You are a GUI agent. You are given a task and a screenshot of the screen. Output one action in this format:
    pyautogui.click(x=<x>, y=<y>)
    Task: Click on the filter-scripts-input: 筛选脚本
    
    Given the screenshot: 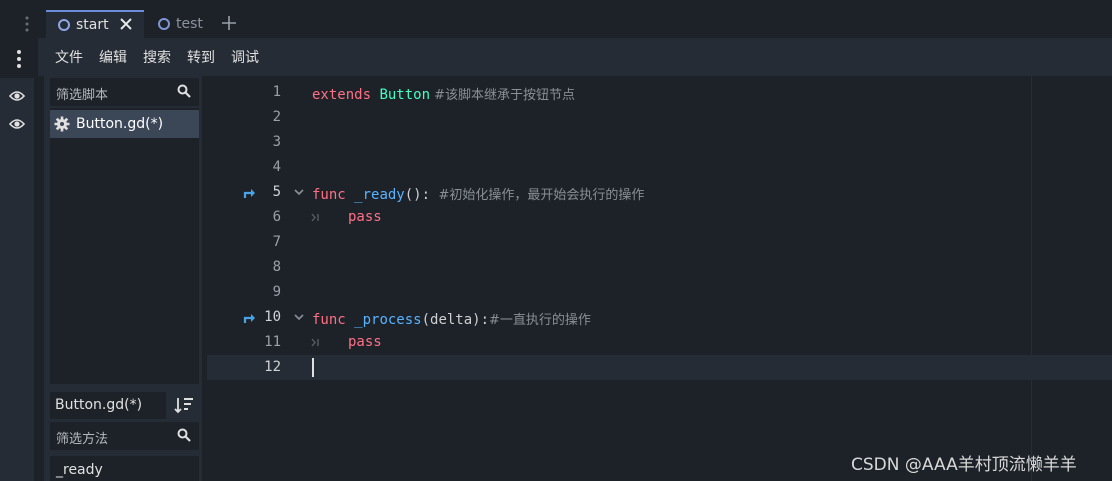 What is the action you would take?
    pyautogui.click(x=124, y=92)
    